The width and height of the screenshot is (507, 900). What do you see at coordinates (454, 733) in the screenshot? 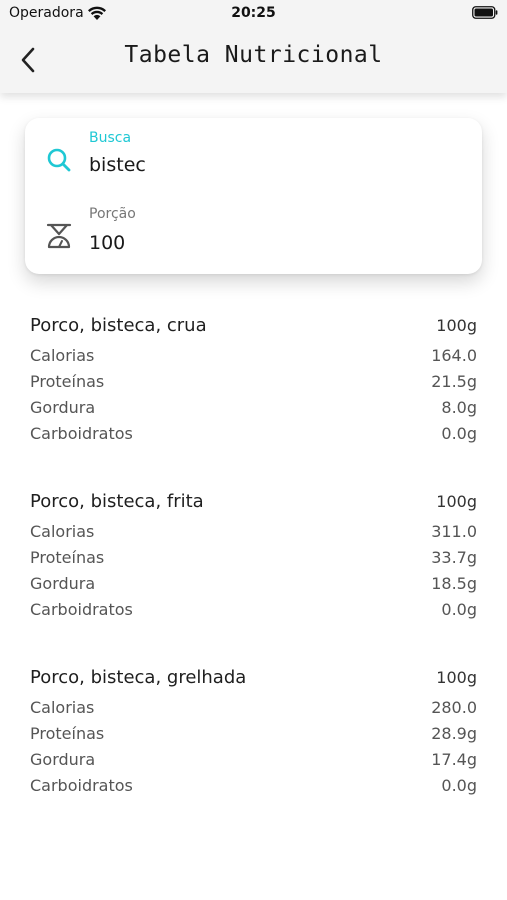
I see `nutrient-value: 28.9g` at bounding box center [454, 733].